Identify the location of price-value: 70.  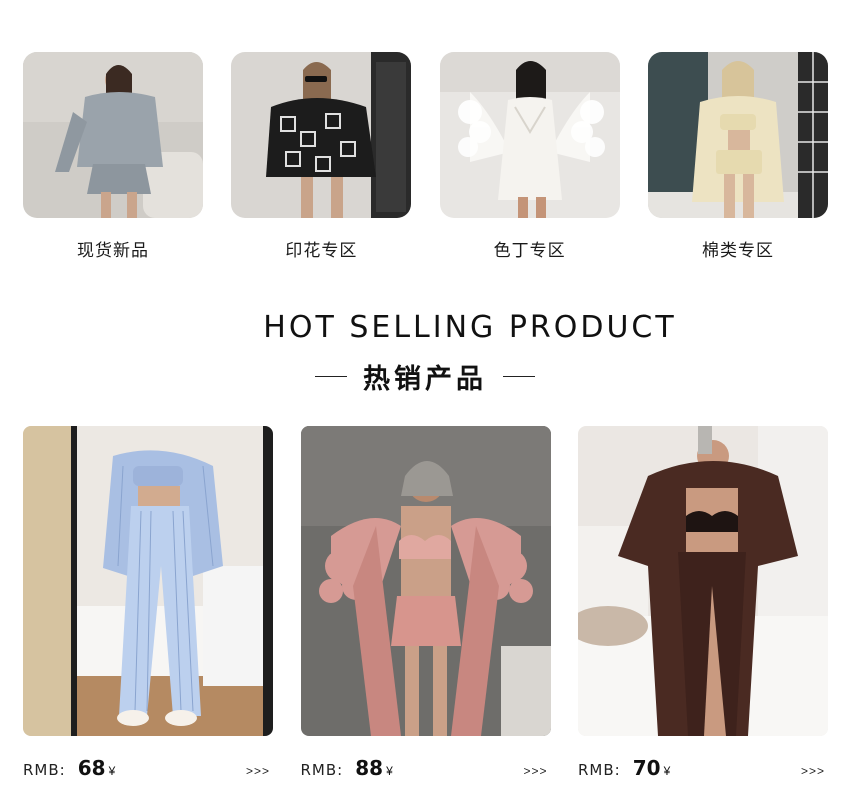
(646, 768).